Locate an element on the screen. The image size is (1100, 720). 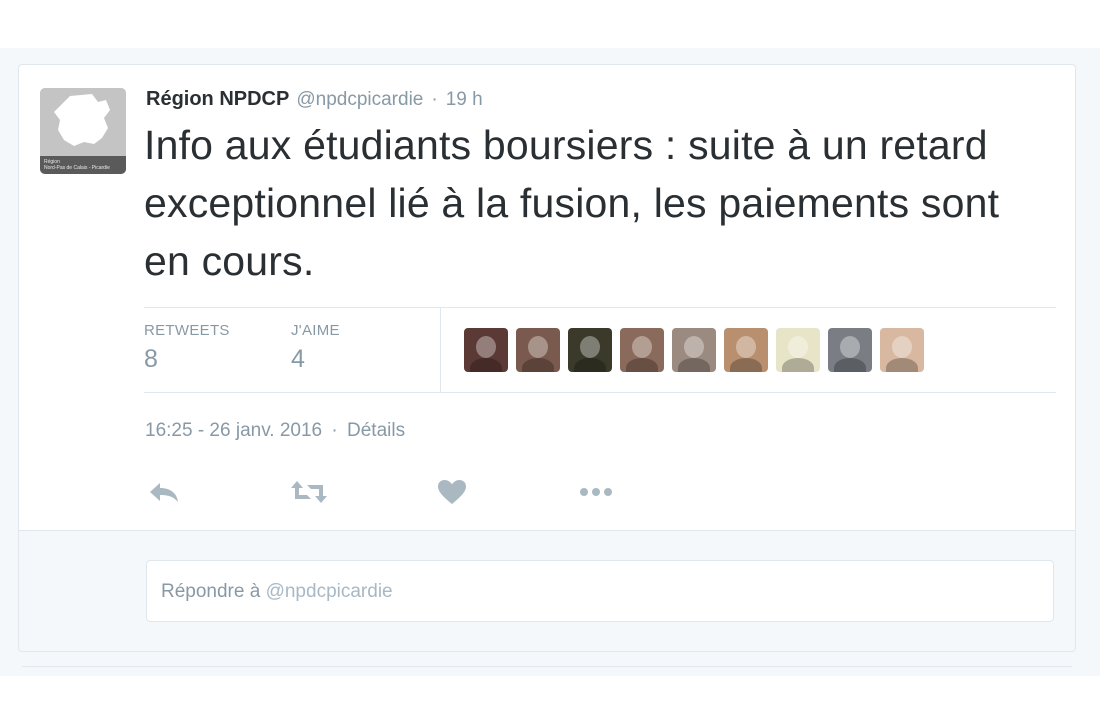
stats-divider is located at coordinates (440, 350).